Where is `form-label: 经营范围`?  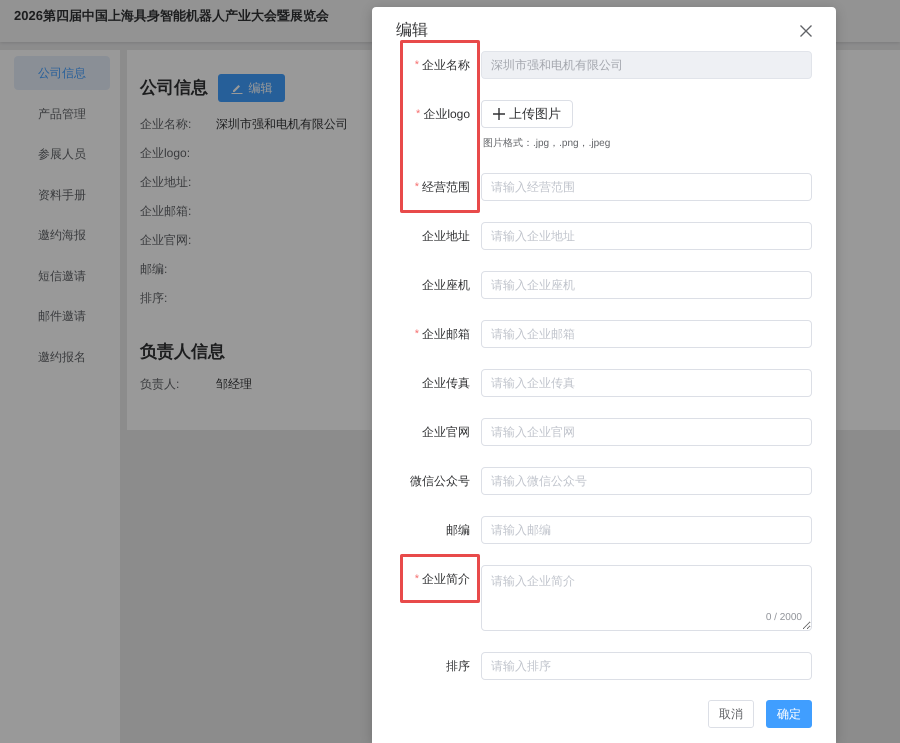
form-label: 经营范围 is located at coordinates (446, 187).